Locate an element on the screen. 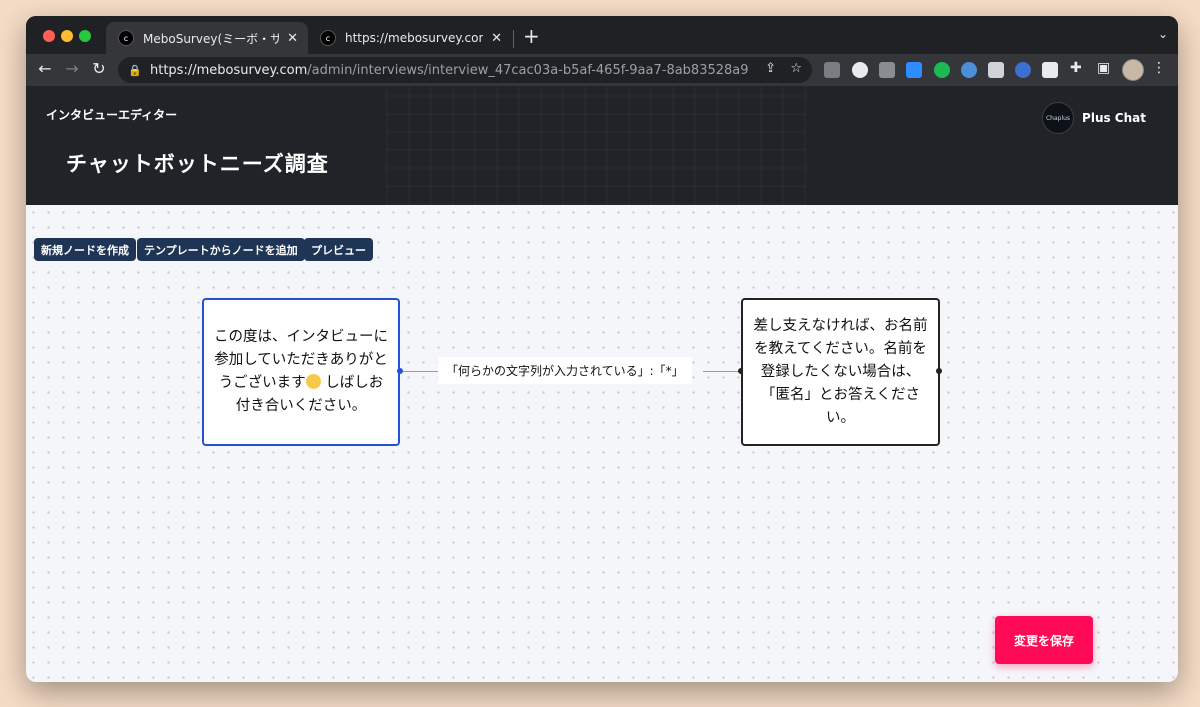 This screenshot has height=707, width=1200. profile-avatar is located at coordinates (1133, 70).